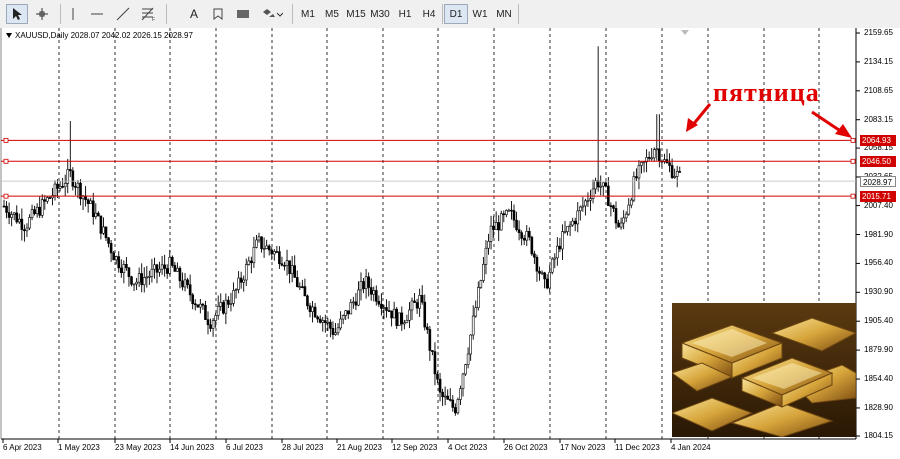  Describe the element at coordinates (878, 197) in the screenshot. I see `price-tag: 2015.71` at that location.